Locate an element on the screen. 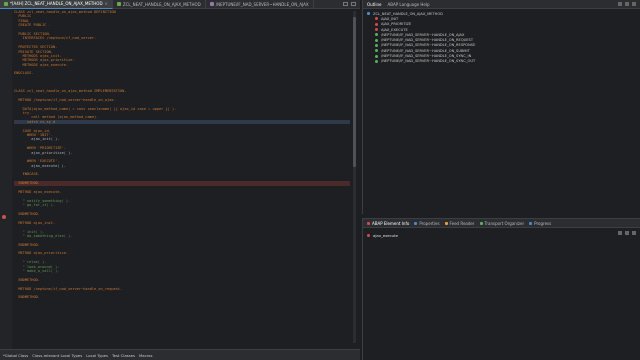  outline-item-label: AJAX_EXECUTE is located at coordinates (394, 29).